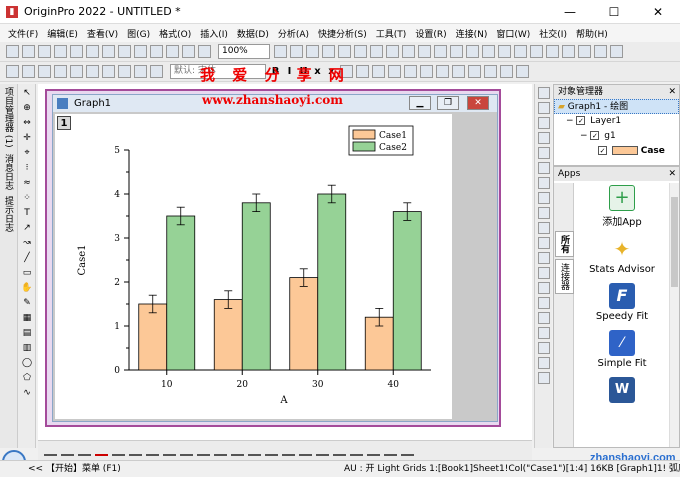 The image size is (680, 477). What do you see at coordinates (674, 242) in the screenshot?
I see `scroll-thumb` at bounding box center [674, 242].